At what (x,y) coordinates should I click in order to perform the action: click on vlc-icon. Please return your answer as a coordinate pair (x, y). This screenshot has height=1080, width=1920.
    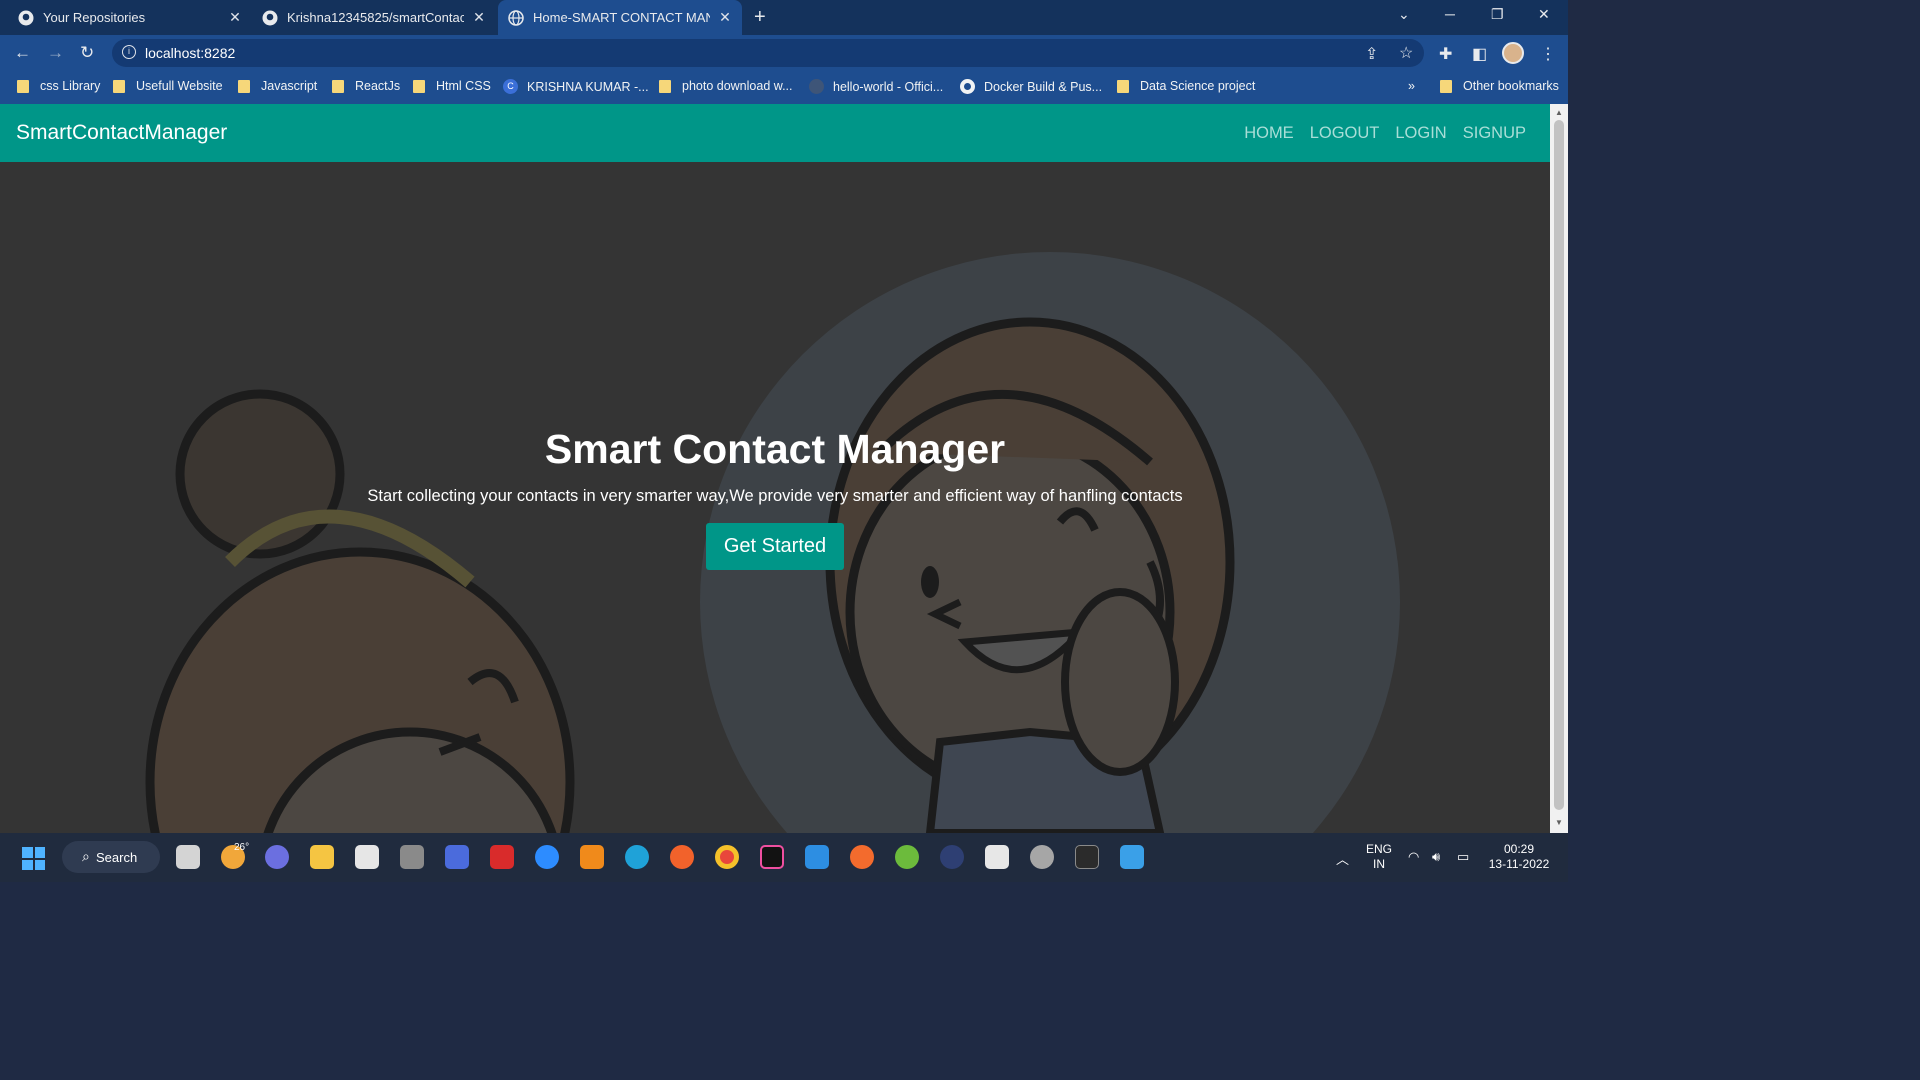
    Looking at the image, I should click on (592, 857).